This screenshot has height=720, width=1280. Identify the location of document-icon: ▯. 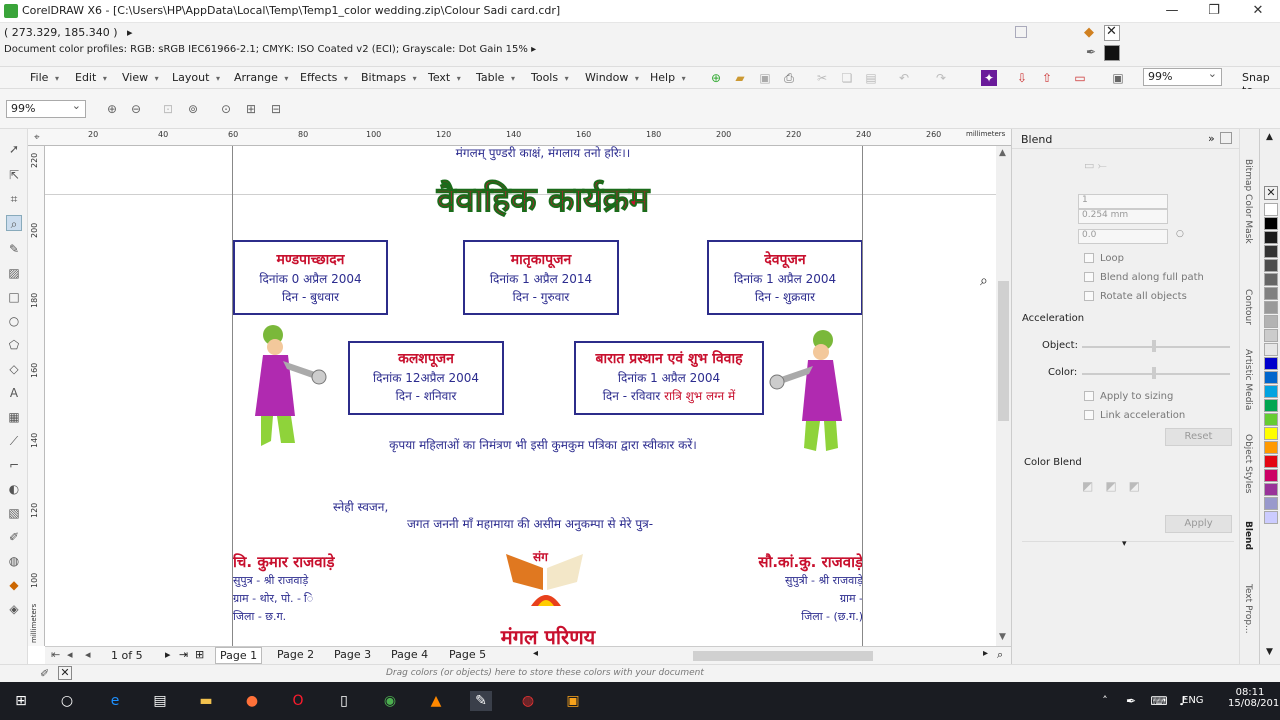
(344, 701).